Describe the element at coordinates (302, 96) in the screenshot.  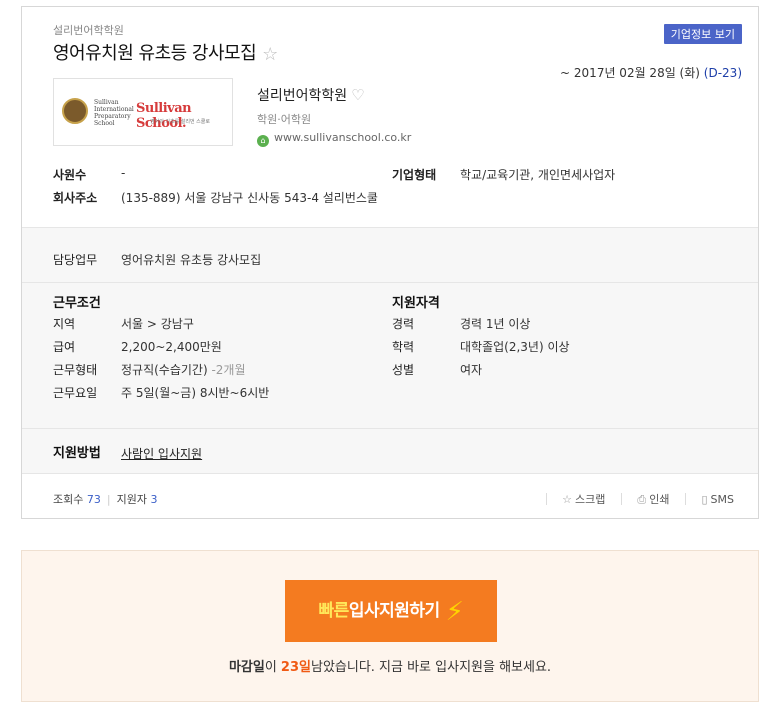
I see `company-name-text: 설리번어학학원` at that location.